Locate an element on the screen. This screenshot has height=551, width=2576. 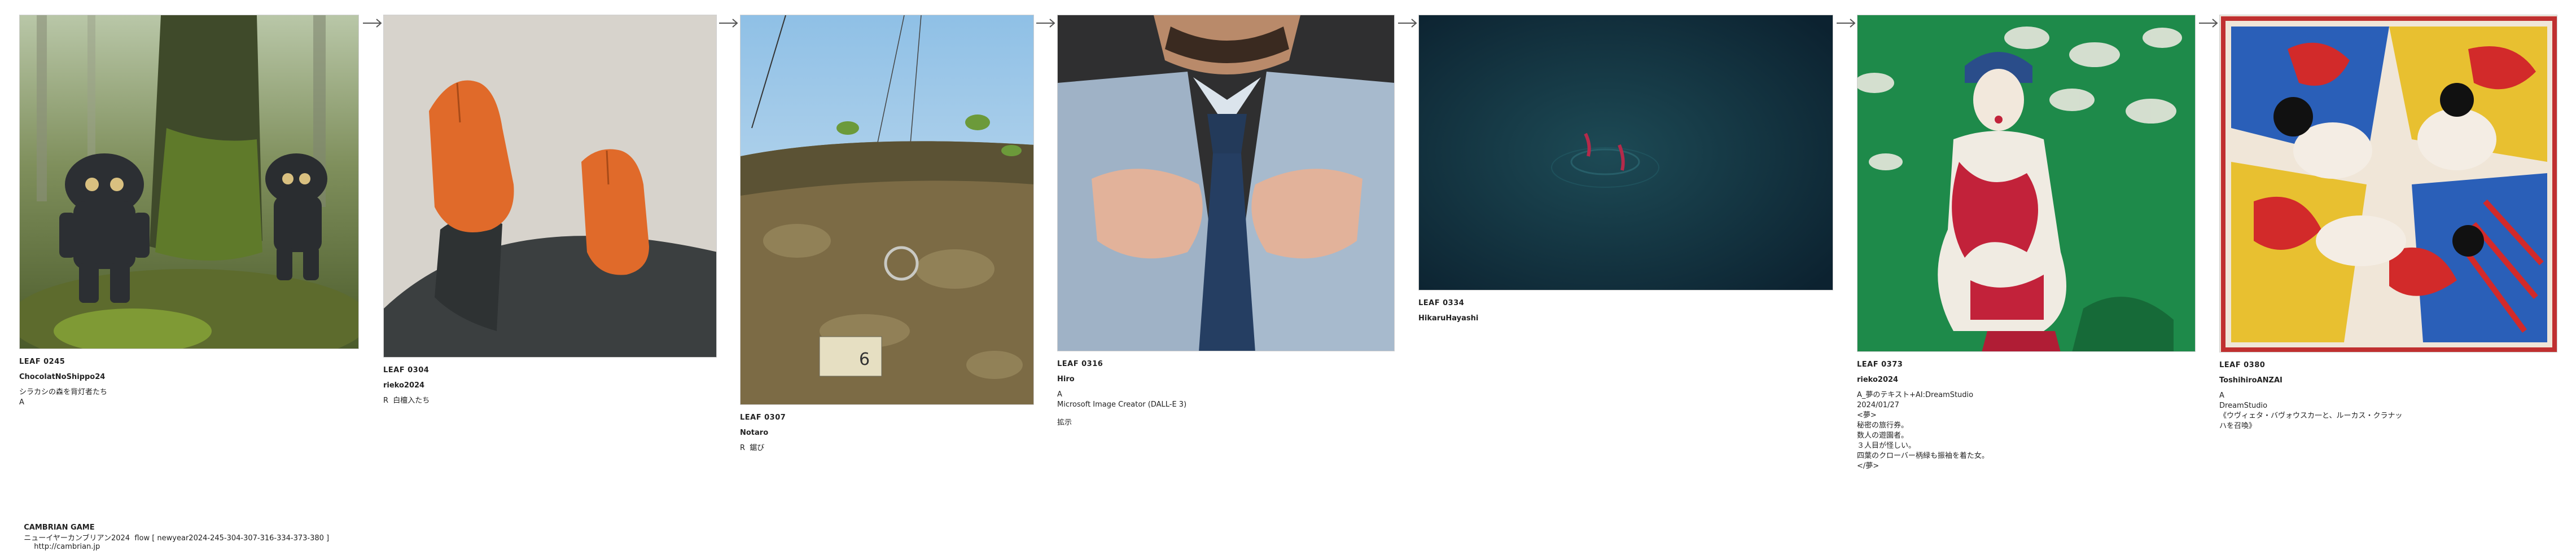
caption-line: R 白檀入たち is located at coordinates (406, 400).